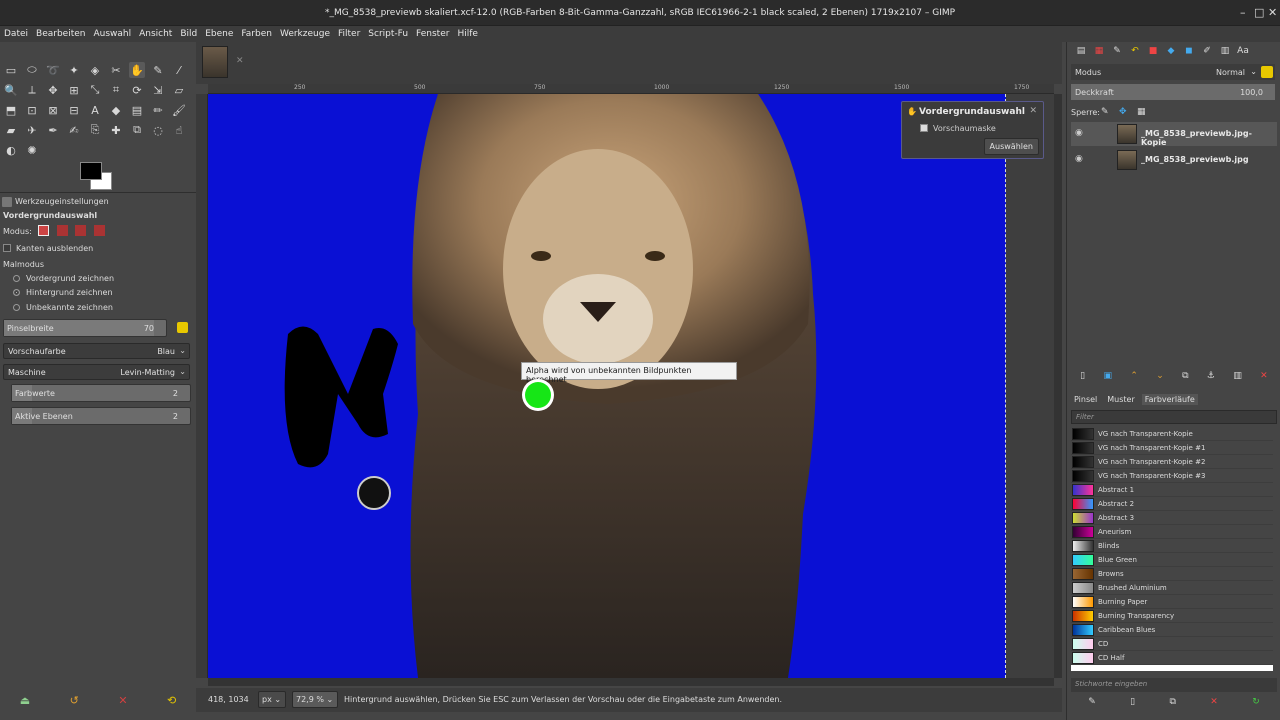 The image size is (1280, 720). Describe the element at coordinates (85, 328) in the screenshot. I see `brush-size-spinner: Pinselbreite 70` at that location.